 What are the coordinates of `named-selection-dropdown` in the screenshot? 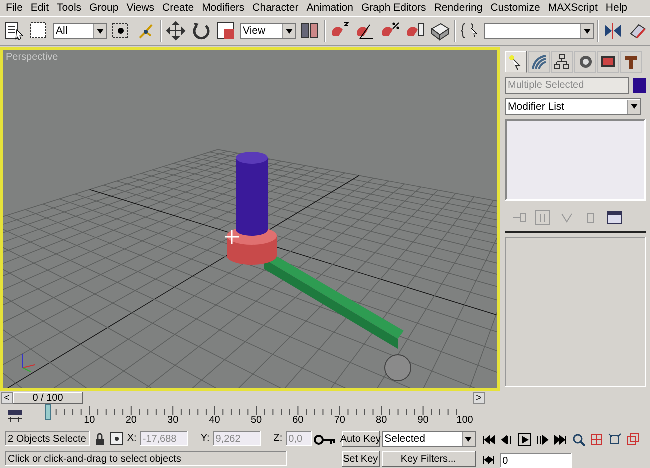 It's located at (539, 31).